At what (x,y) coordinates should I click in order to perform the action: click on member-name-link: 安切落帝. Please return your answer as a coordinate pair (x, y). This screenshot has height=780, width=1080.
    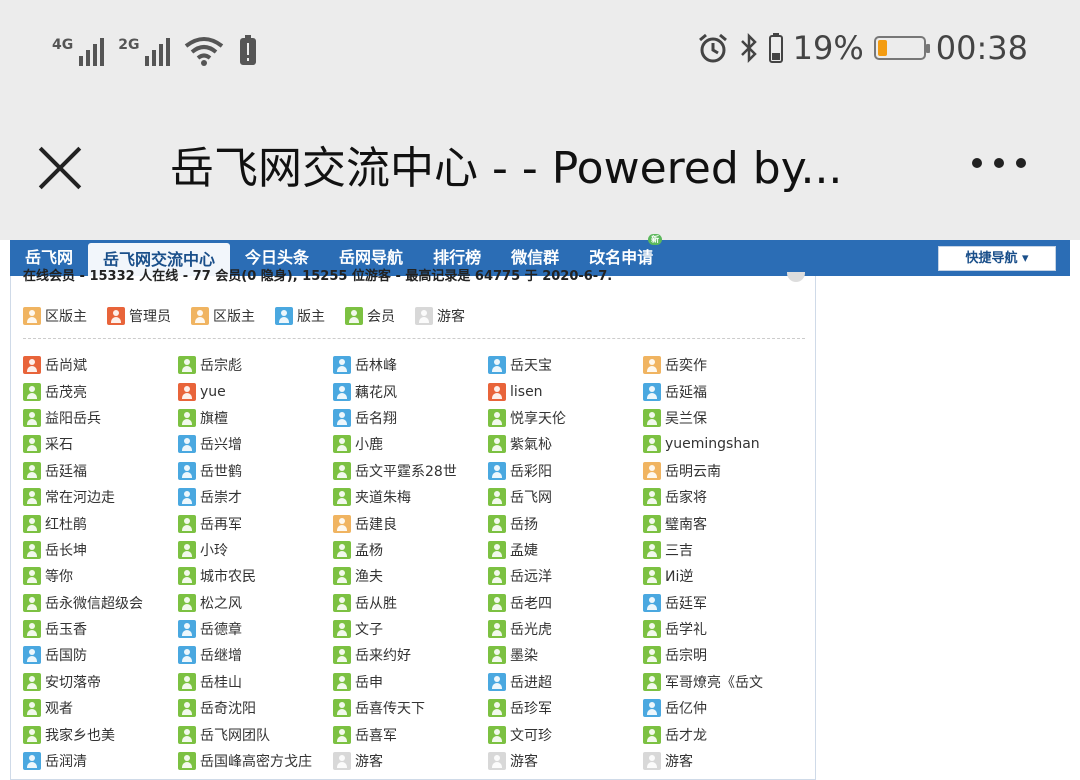
    Looking at the image, I should click on (73, 682).